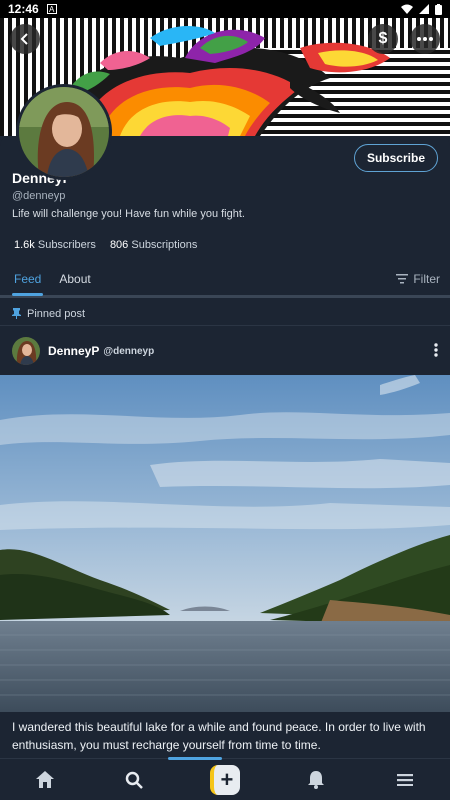 This screenshot has width=450, height=800. I want to click on more-options-button, so click(425, 39).